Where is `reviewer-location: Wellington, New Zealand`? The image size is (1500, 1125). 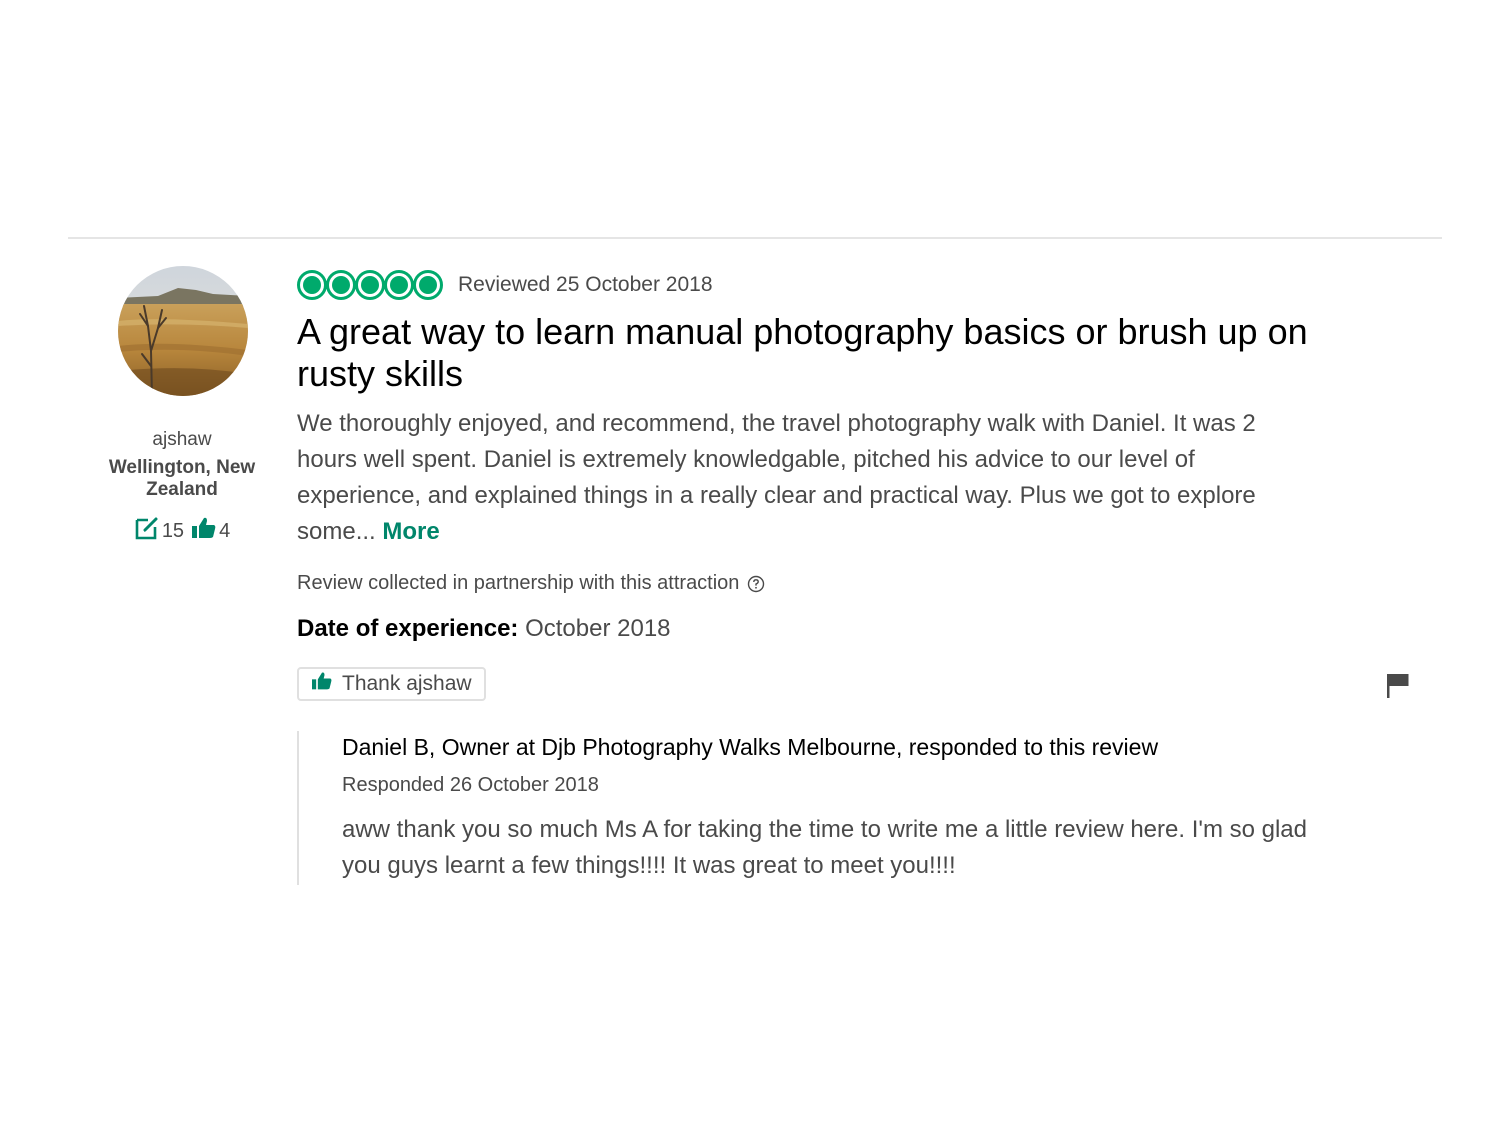 reviewer-location: Wellington, New Zealand is located at coordinates (182, 478).